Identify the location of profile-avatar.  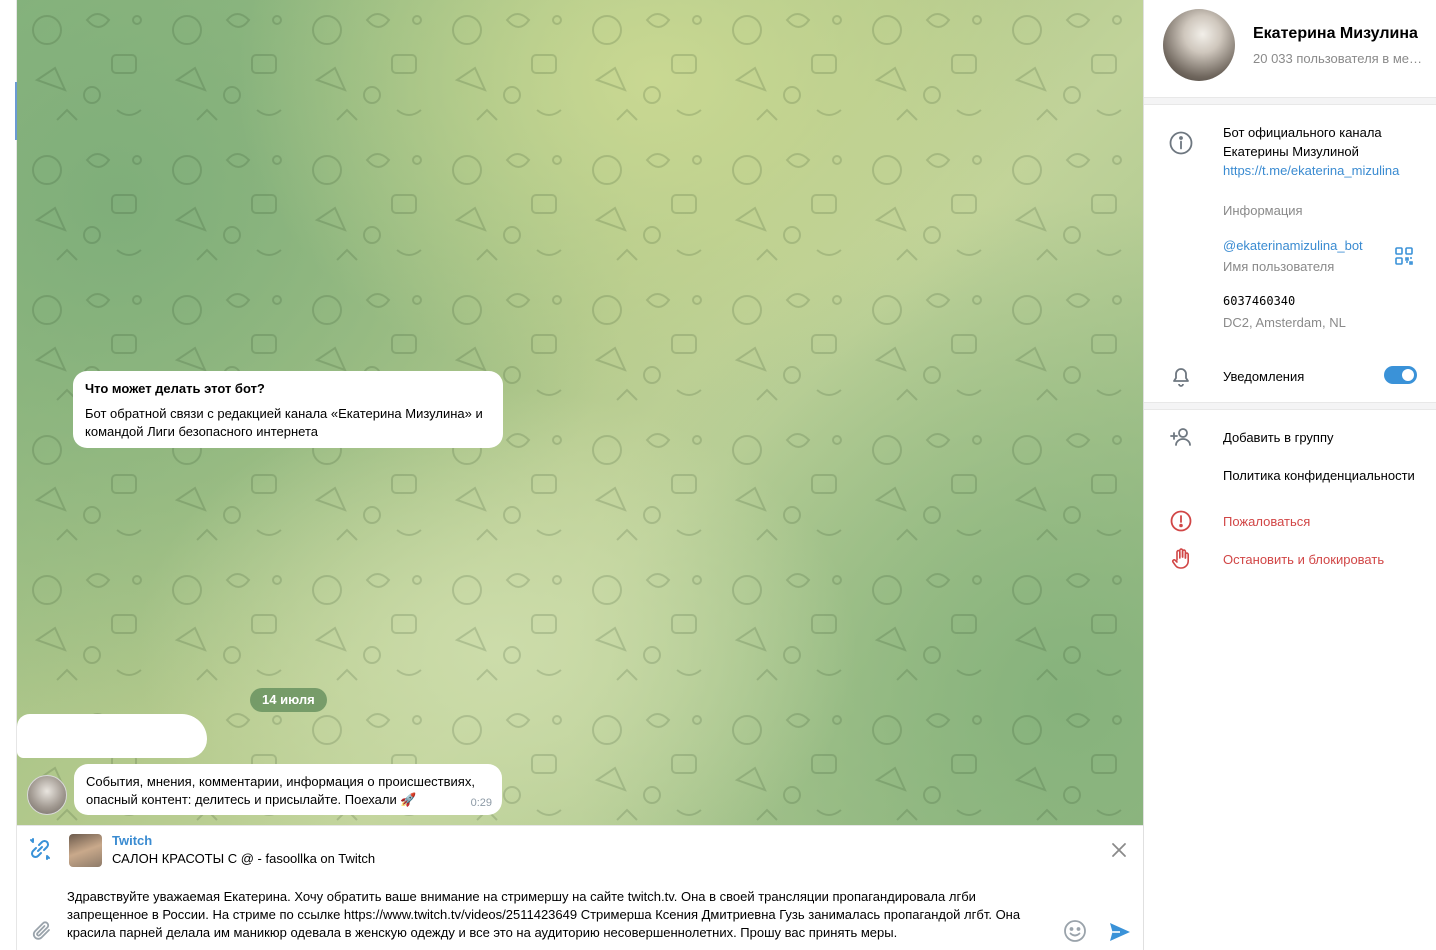
(1199, 45).